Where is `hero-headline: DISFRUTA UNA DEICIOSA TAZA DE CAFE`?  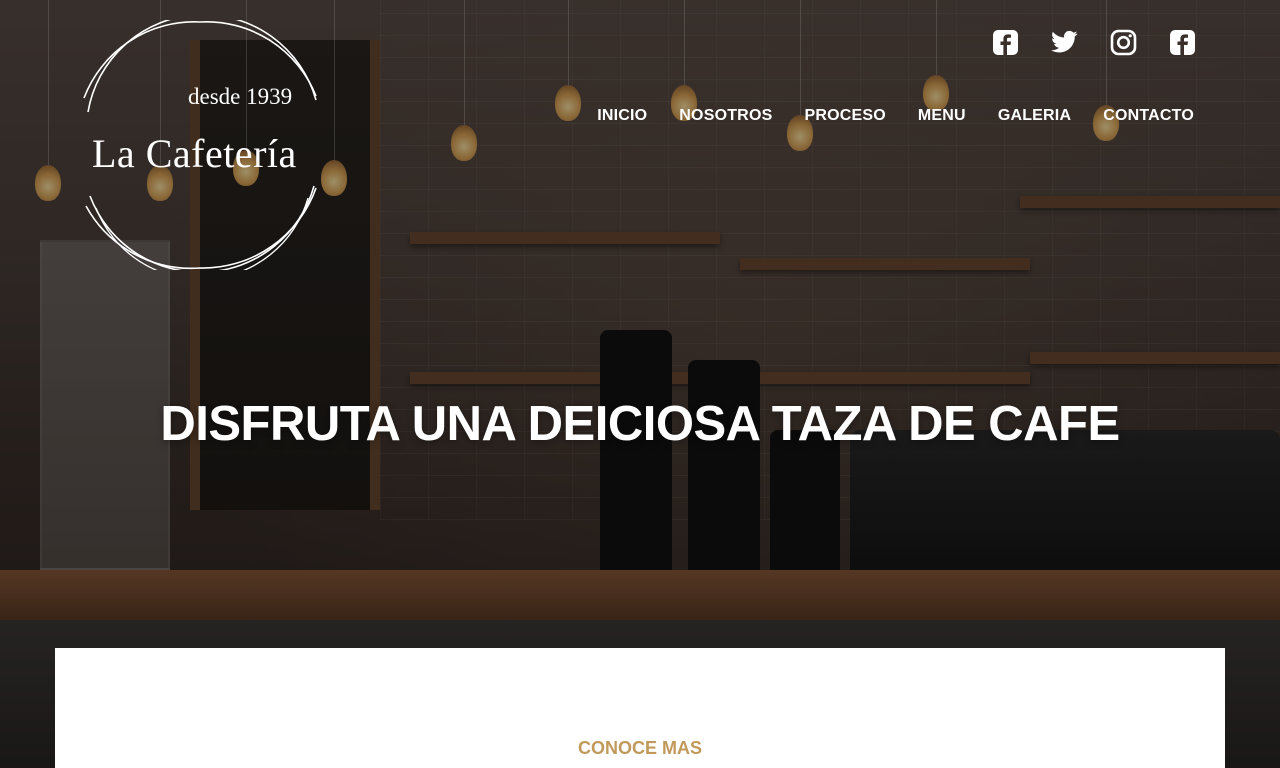 hero-headline: DISFRUTA UNA DEICIOSA TAZA DE CAFE is located at coordinates (640, 424).